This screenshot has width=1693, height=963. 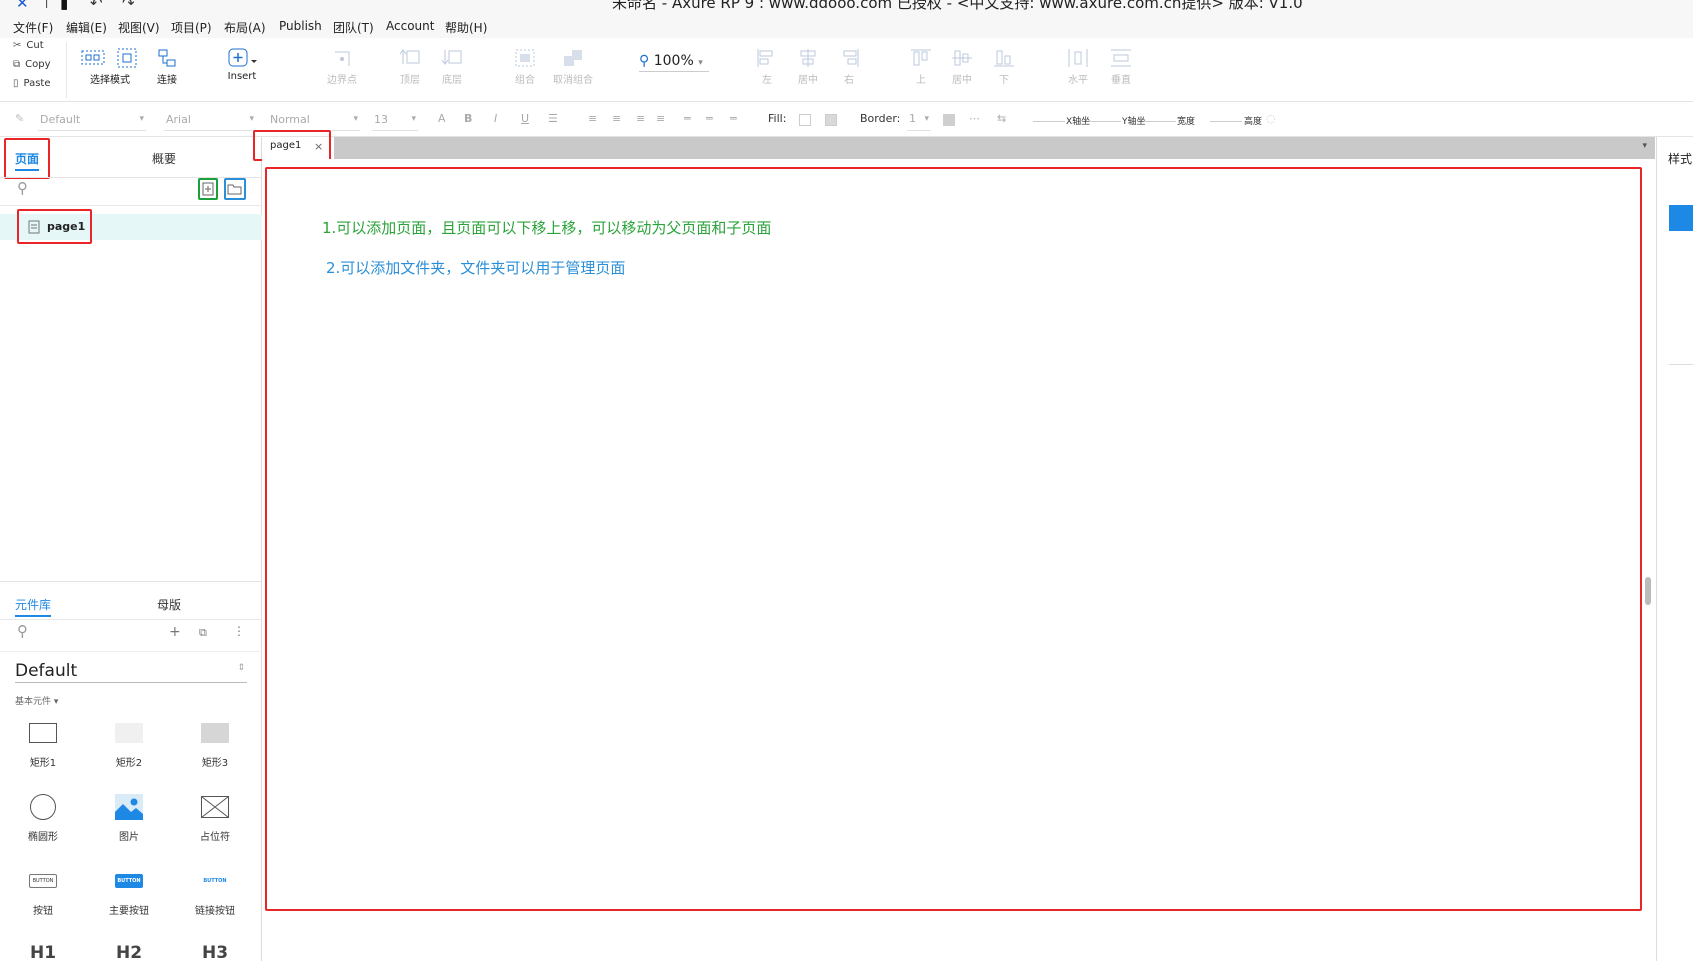 I want to click on tab-masters: 母版, so click(x=169, y=604).